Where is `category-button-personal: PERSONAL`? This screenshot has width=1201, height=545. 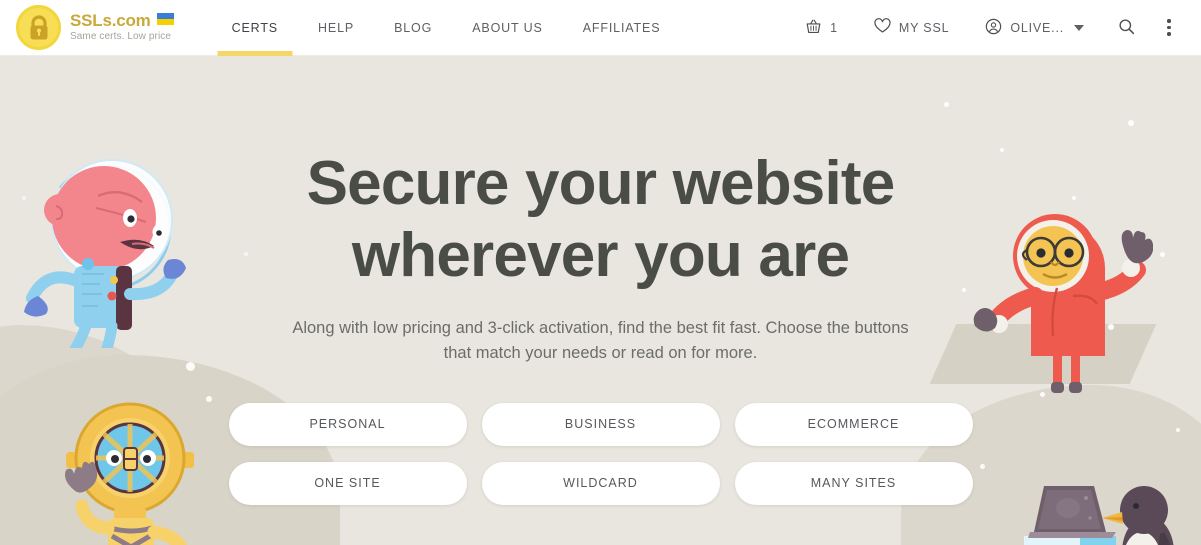 category-button-personal: PERSONAL is located at coordinates (347, 424).